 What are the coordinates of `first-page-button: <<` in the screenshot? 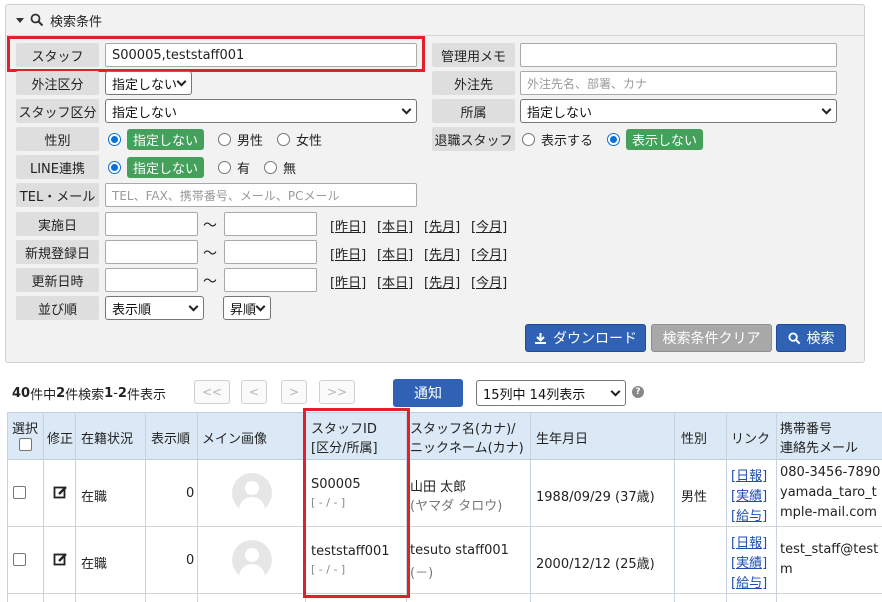 It's located at (212, 392).